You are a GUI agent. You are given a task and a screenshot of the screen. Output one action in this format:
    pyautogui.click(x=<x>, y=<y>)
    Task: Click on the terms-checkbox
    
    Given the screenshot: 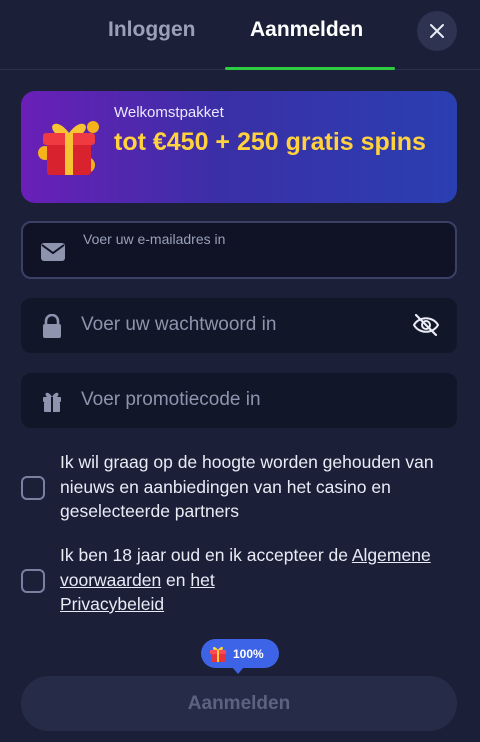 What is the action you would take?
    pyautogui.click(x=33, y=581)
    